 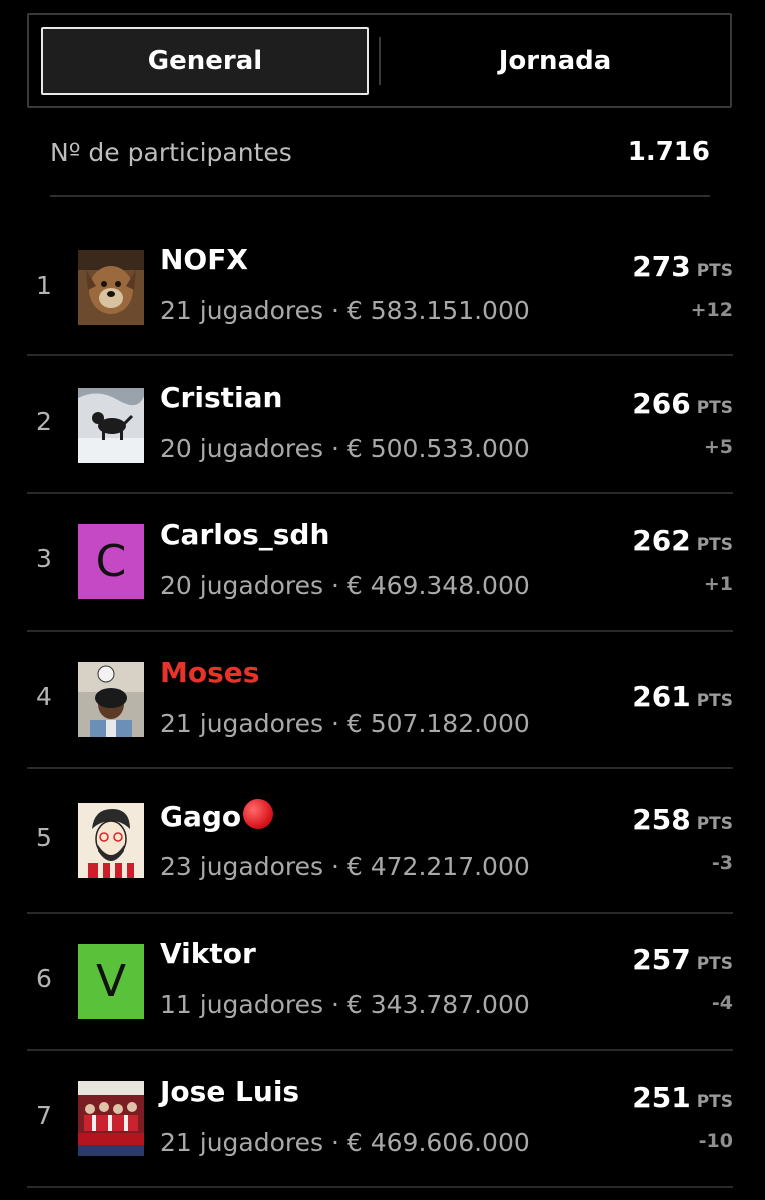 What do you see at coordinates (718, 584) in the screenshot?
I see `points-delta: +1` at bounding box center [718, 584].